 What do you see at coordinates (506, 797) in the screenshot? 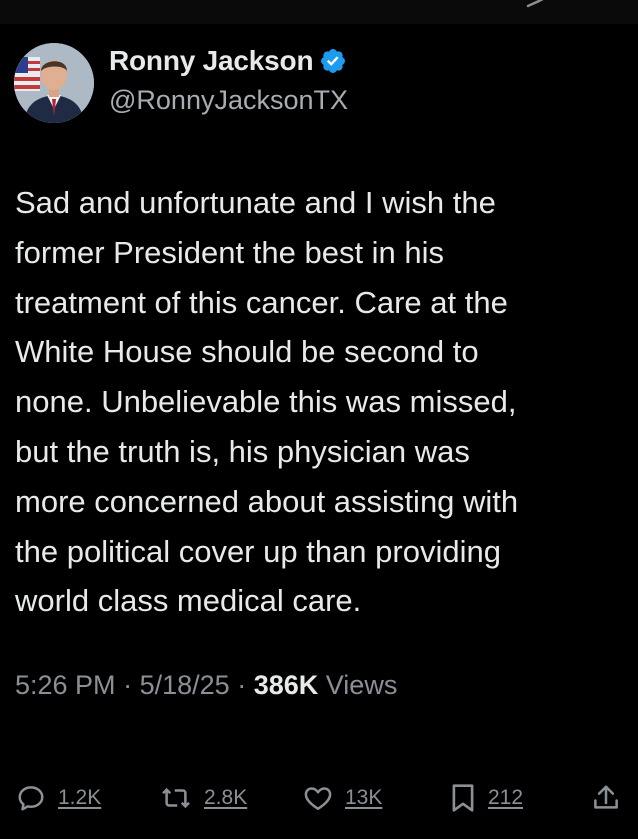
I see `bookmark-count: 212` at bounding box center [506, 797].